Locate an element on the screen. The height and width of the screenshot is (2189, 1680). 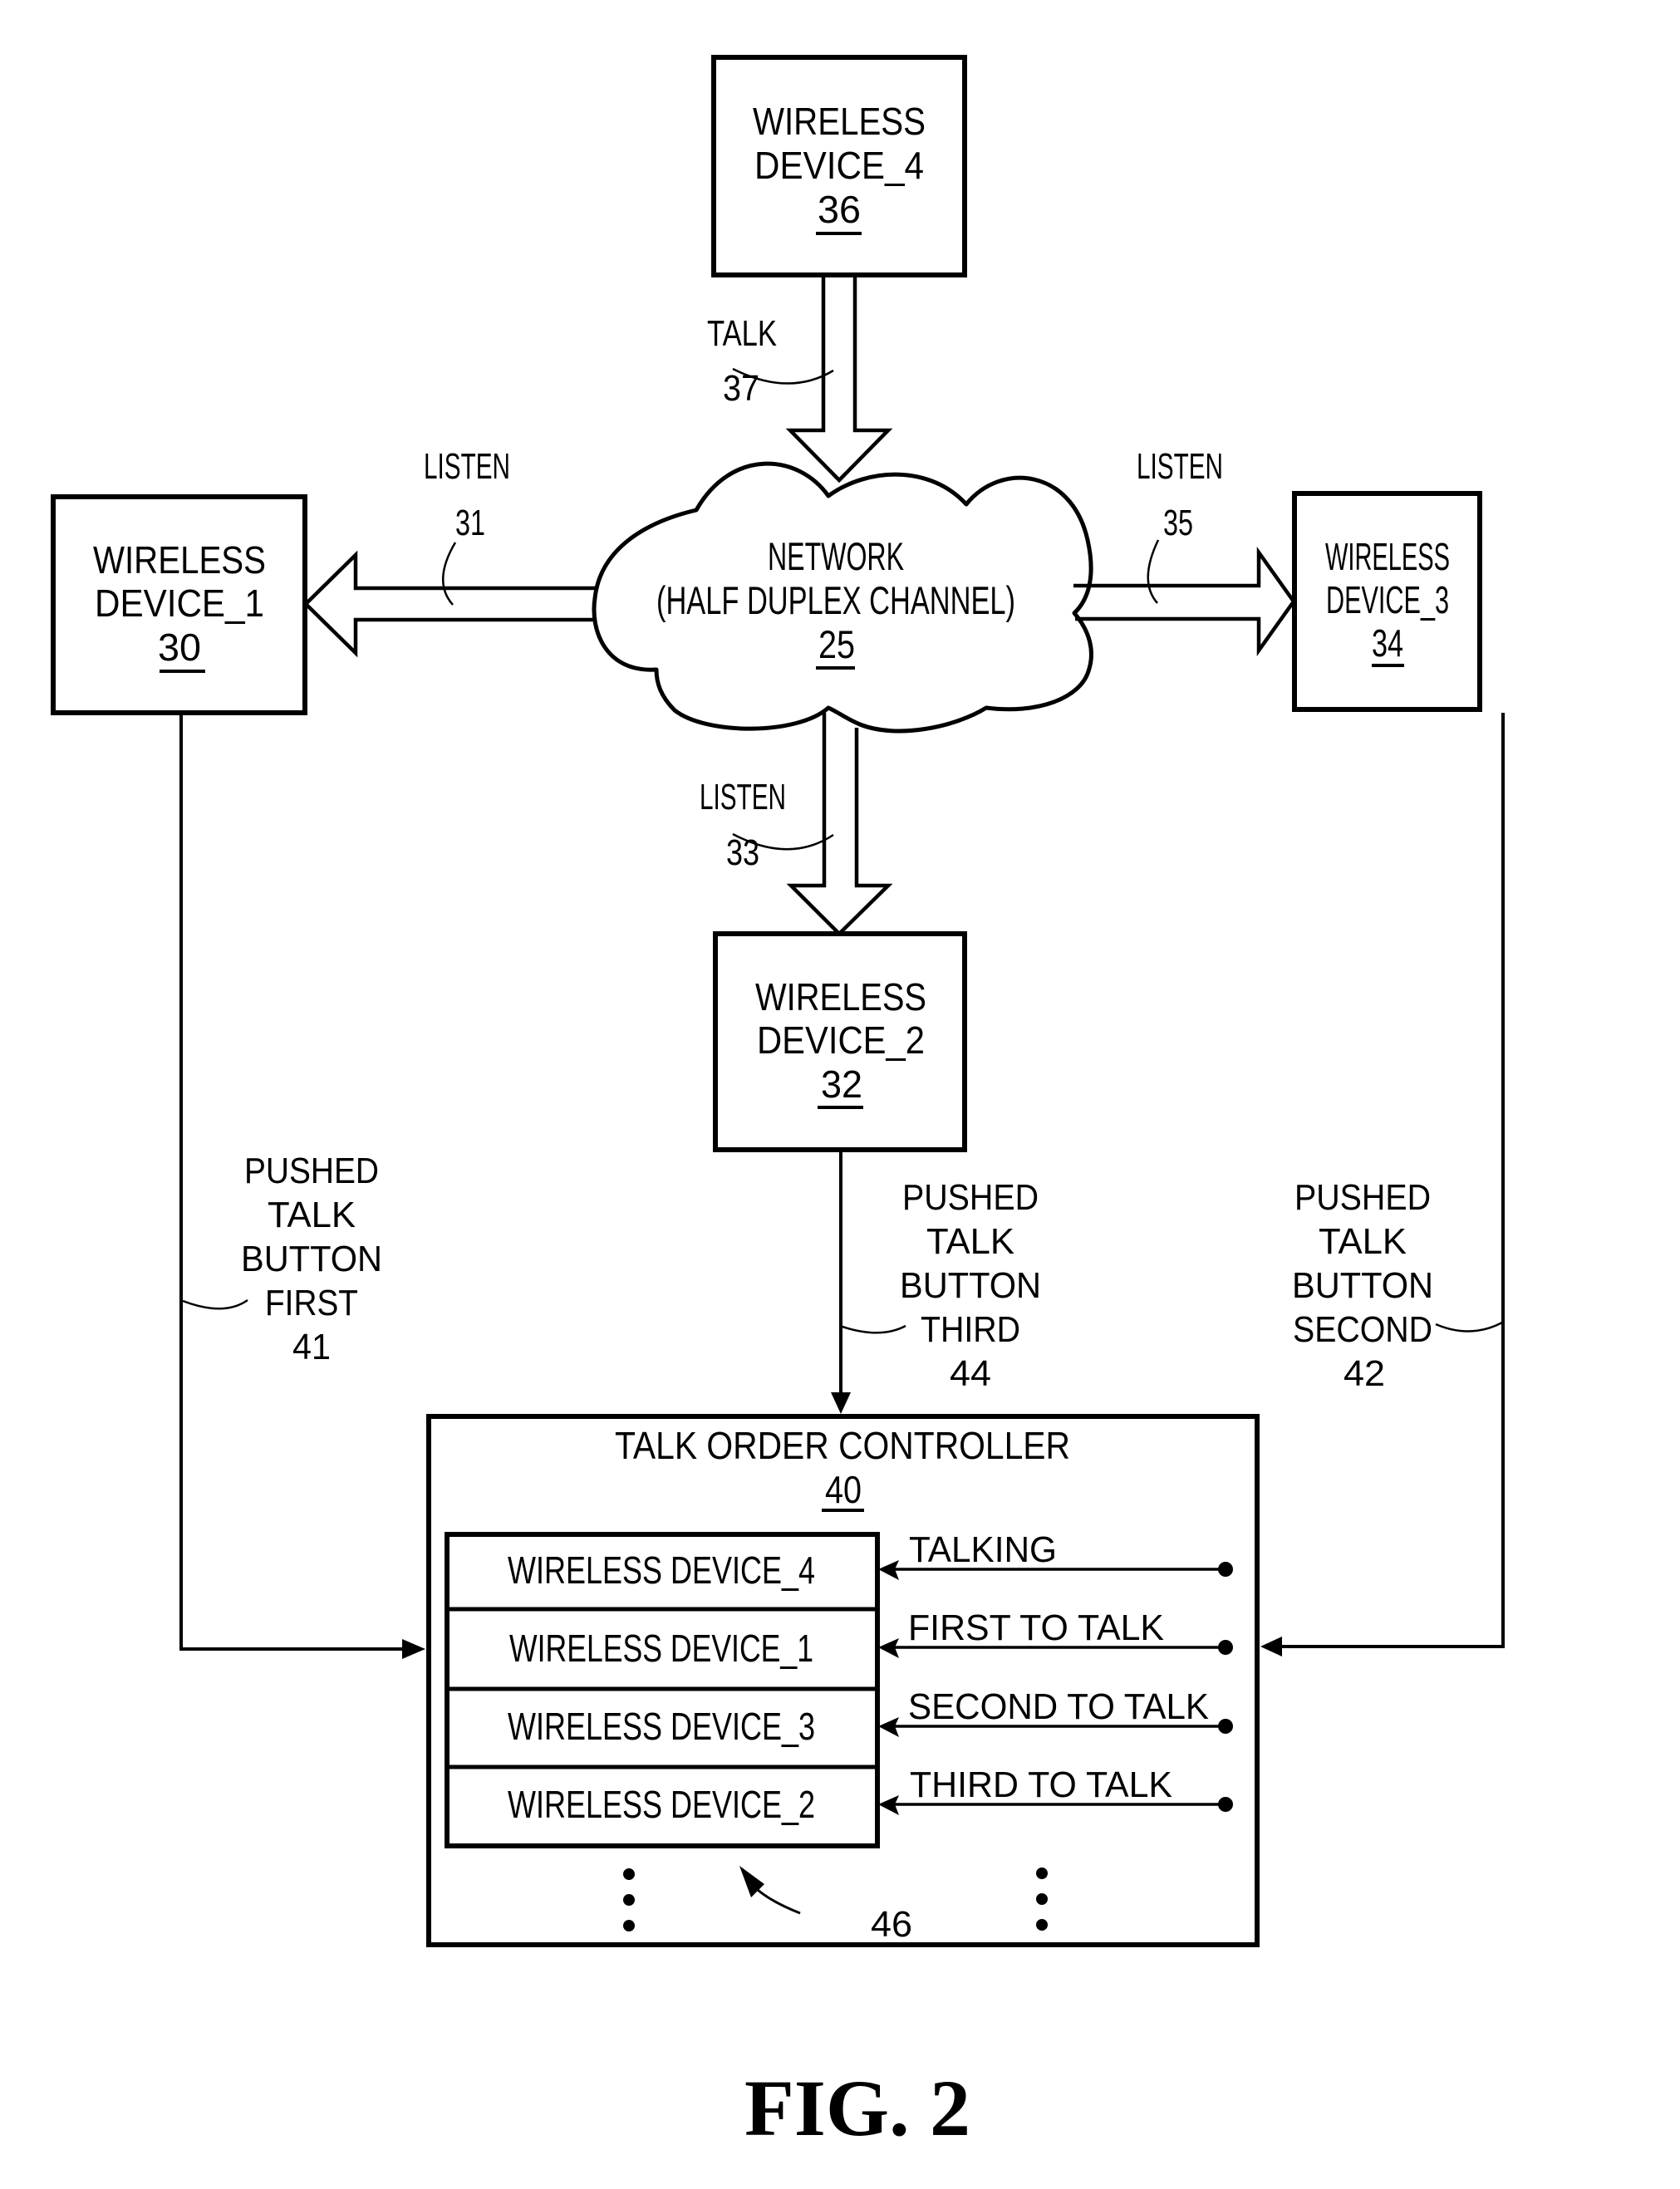
status-pointer-third: THIRD TO TALK is located at coordinates (1055, 1789).